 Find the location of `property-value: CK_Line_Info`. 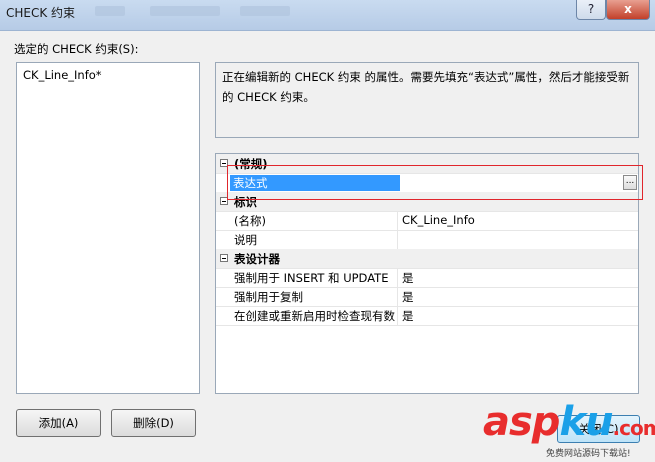

property-value: CK_Line_Info is located at coordinates (438, 220).